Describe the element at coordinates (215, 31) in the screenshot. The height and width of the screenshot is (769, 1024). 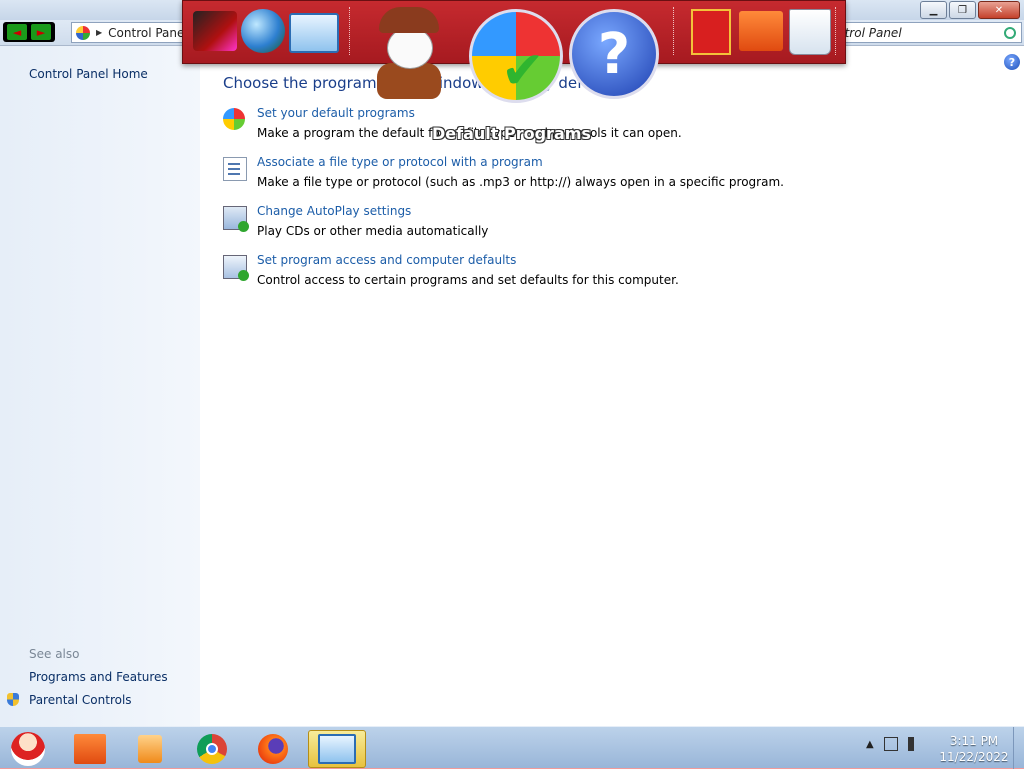
I see `pictures-icon` at that location.